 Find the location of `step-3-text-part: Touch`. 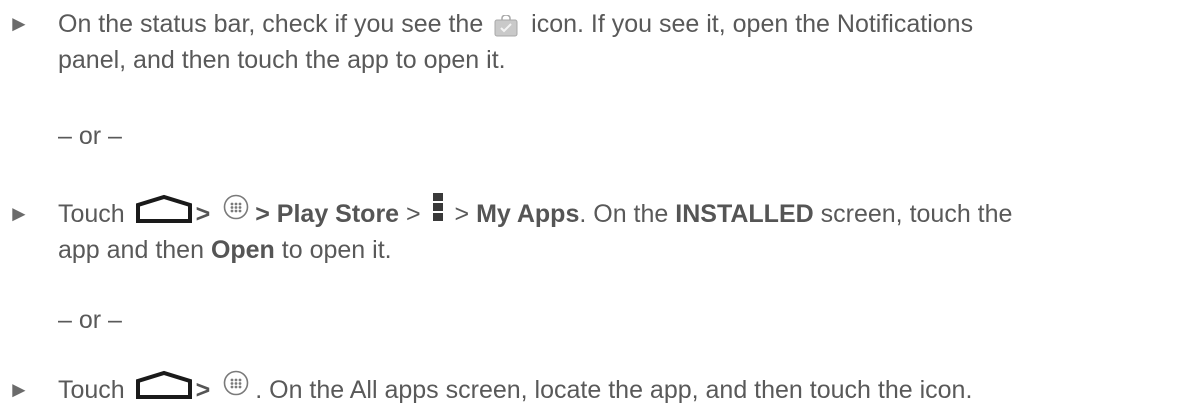

step-3-text-part: Touch is located at coordinates (91, 390).